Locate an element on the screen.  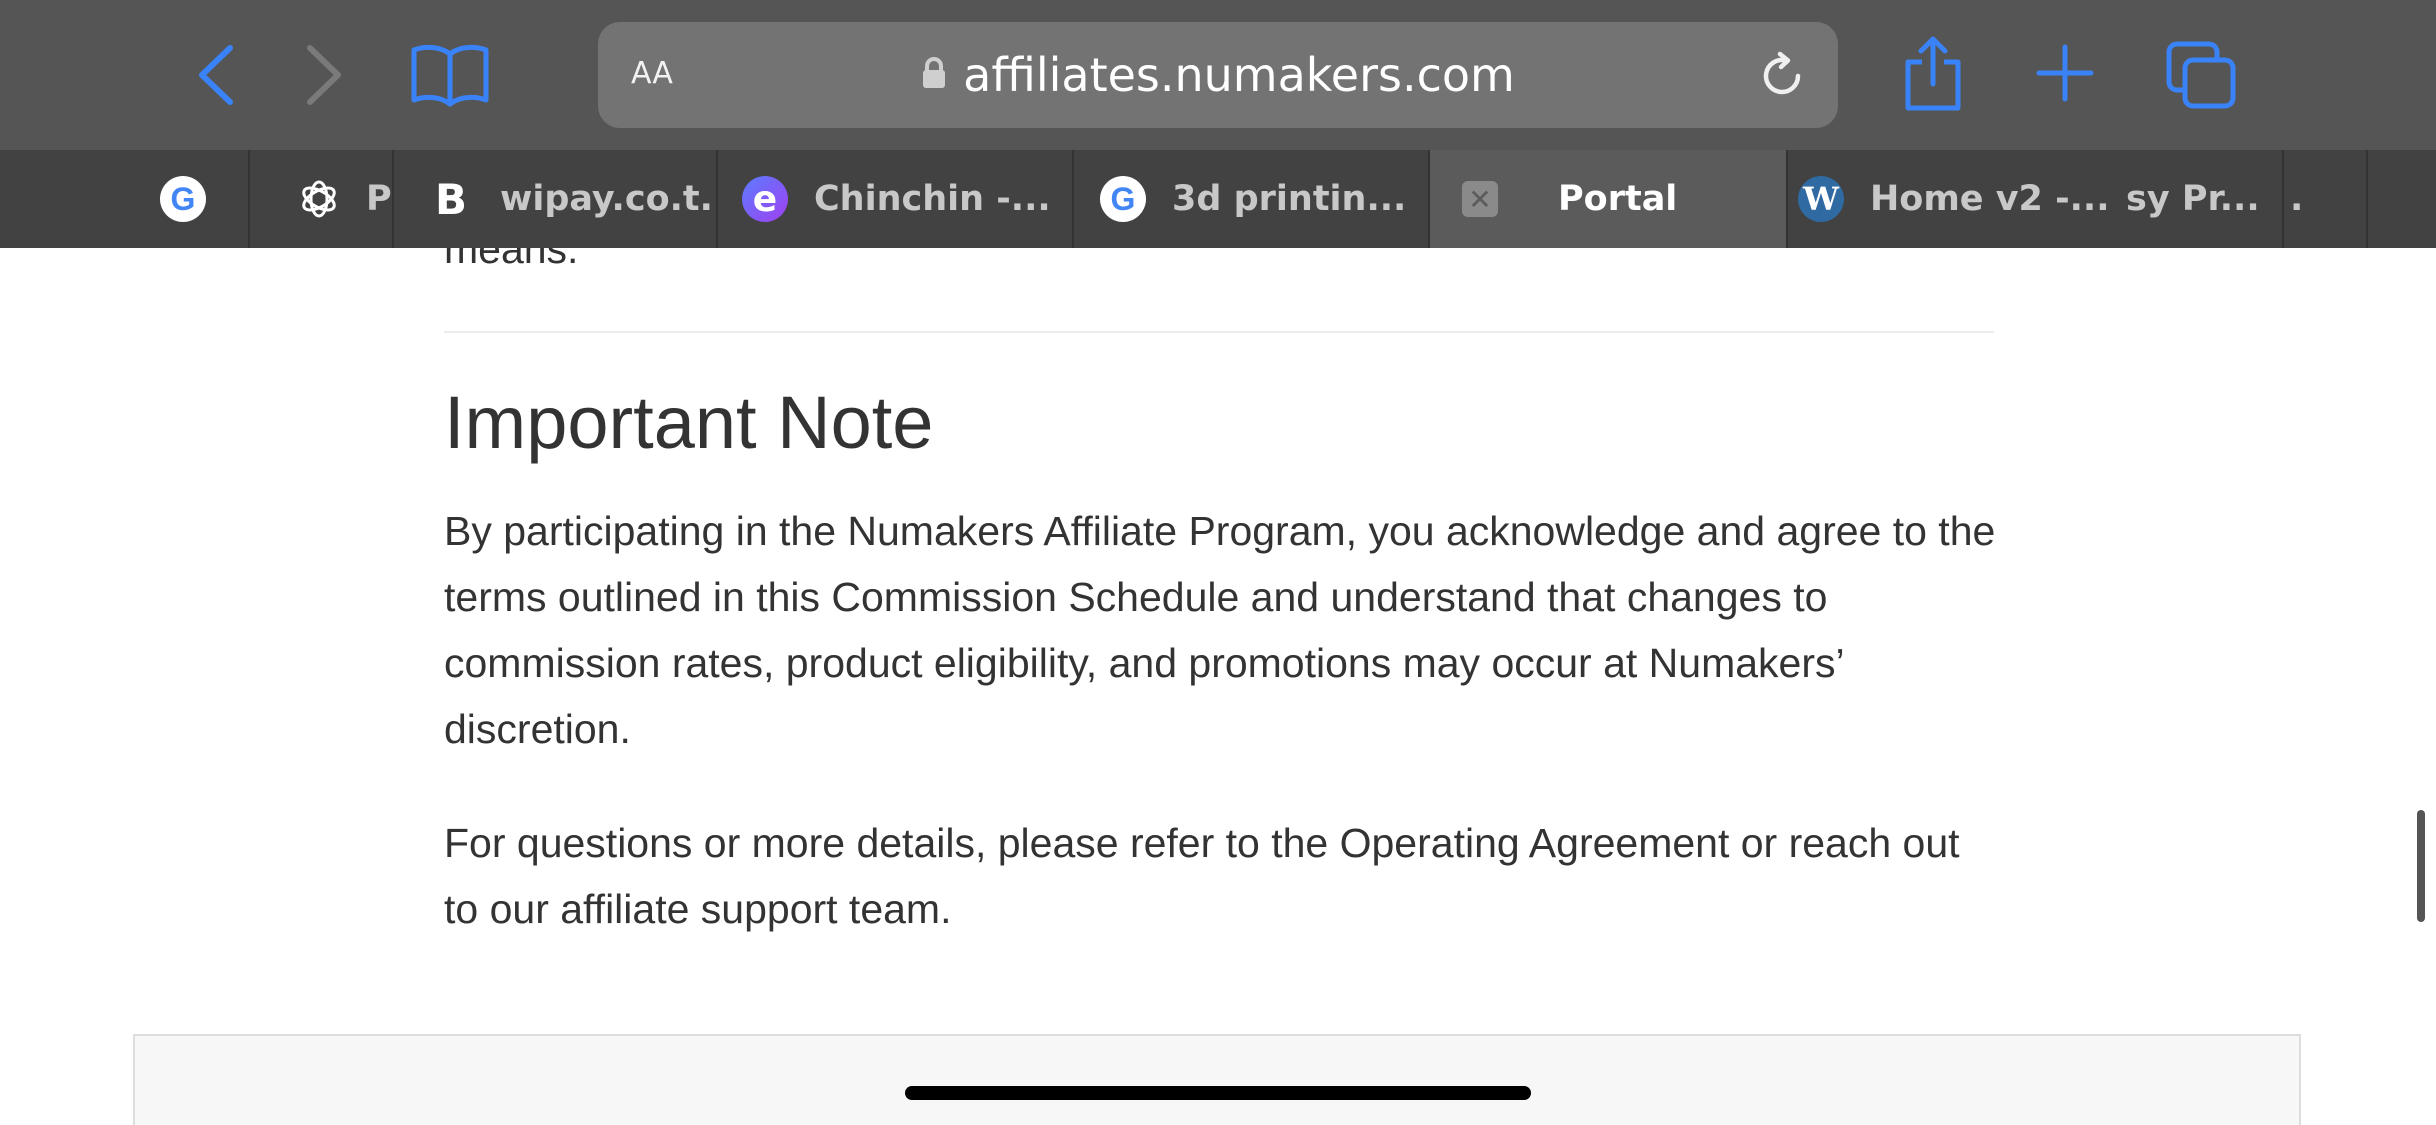
footer-panel is located at coordinates (1217, 1079).